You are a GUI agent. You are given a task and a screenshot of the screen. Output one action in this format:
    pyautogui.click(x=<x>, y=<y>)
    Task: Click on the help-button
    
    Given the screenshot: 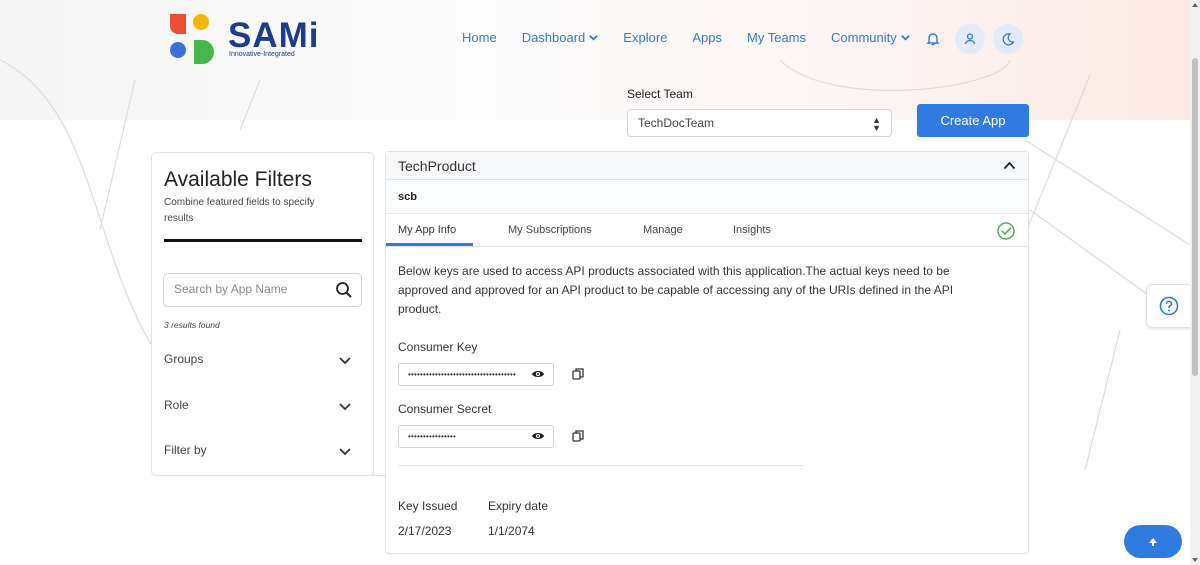 What is the action you would take?
    pyautogui.click(x=1169, y=306)
    